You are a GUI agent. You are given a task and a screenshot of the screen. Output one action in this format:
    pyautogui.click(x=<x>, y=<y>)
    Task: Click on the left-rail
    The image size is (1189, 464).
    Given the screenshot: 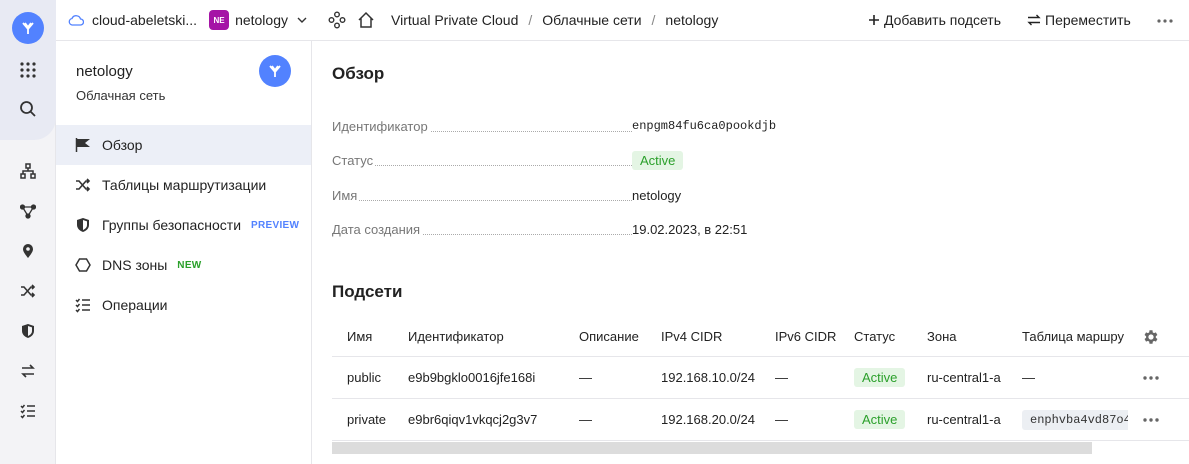 What is the action you would take?
    pyautogui.click(x=28, y=232)
    